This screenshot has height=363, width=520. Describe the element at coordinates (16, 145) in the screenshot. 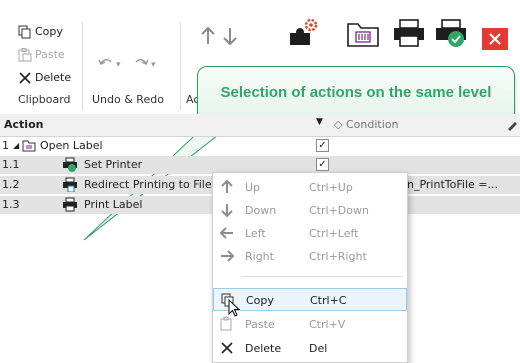

I see `collapse-arrow-icon: ◢` at that location.